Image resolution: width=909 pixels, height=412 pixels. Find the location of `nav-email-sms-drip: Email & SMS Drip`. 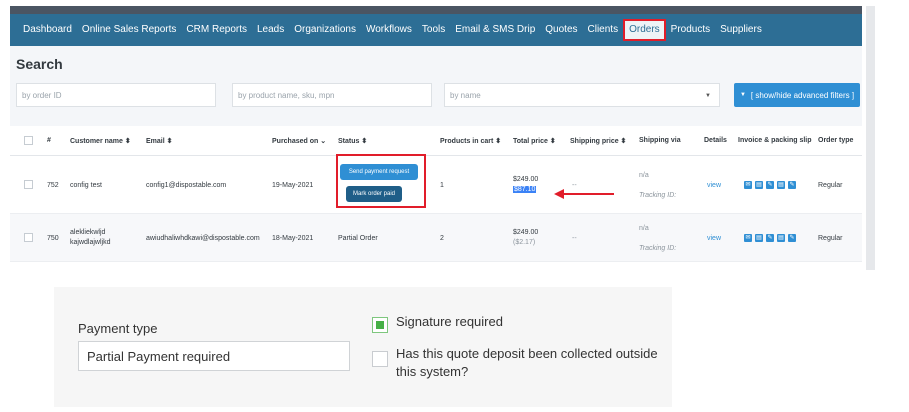

nav-email-sms-drip: Email & SMS Drip is located at coordinates (495, 30).